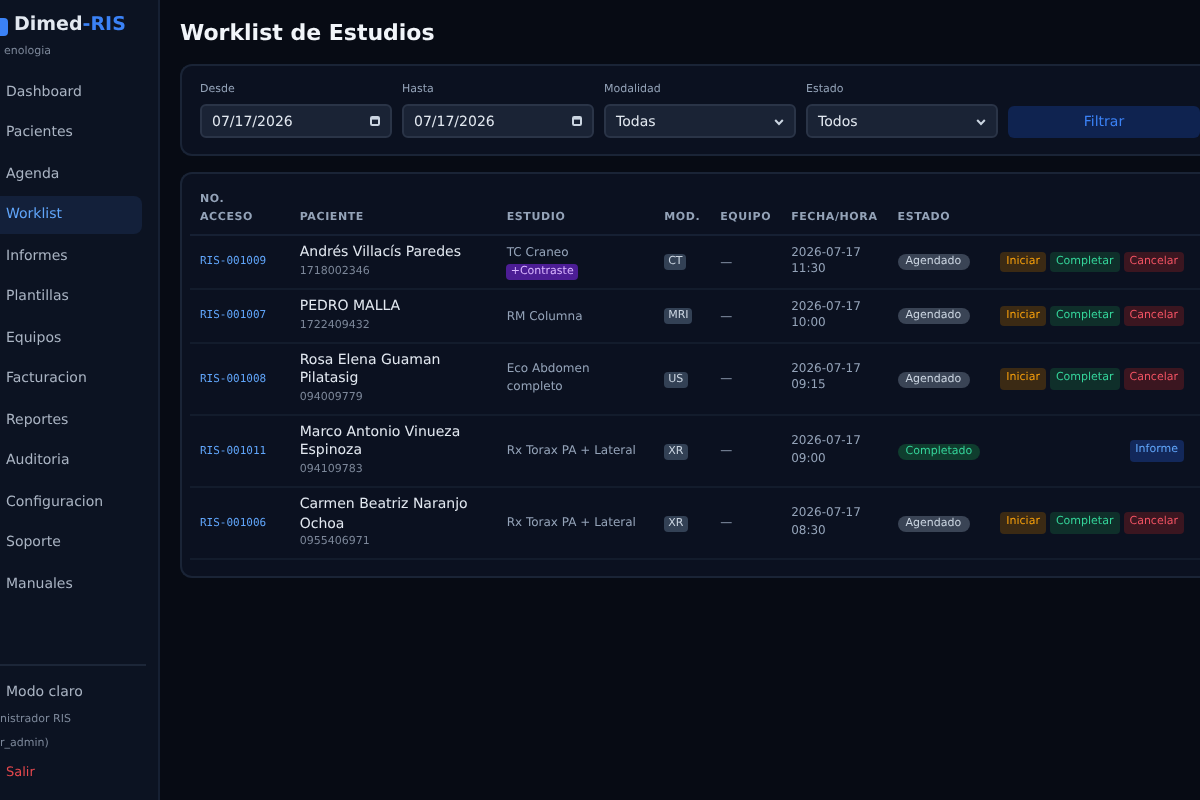 This screenshot has width=1200, height=800. What do you see at coordinates (308, 33) in the screenshot?
I see `page-title: Worklist de Estudios` at bounding box center [308, 33].